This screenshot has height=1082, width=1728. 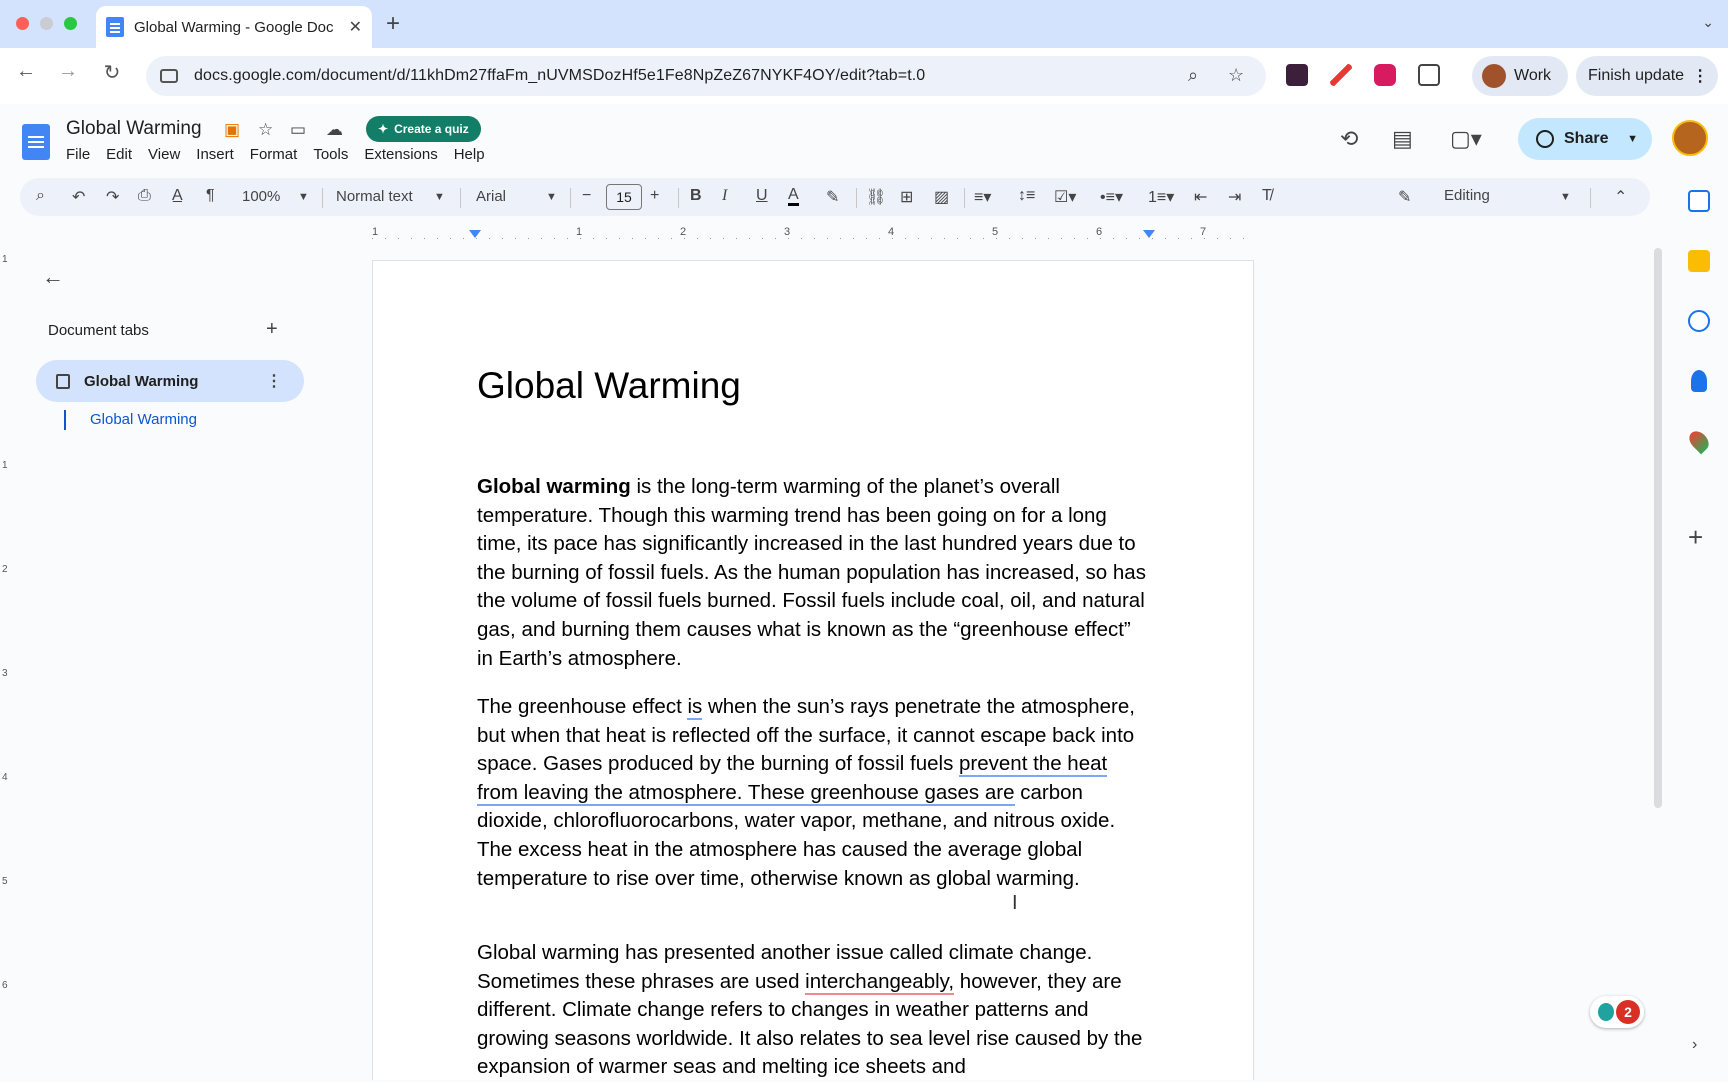 What do you see at coordinates (274, 154) in the screenshot?
I see `menu-format: Format` at bounding box center [274, 154].